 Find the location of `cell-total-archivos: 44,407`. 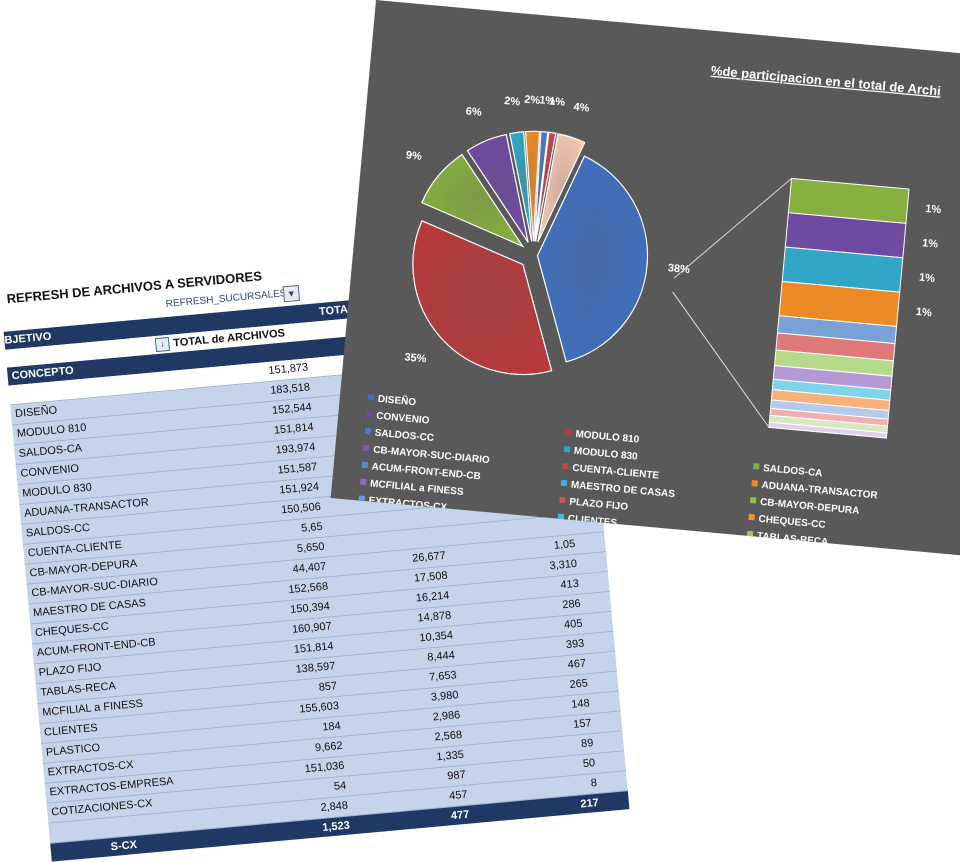

cell-total-archivos: 44,407 is located at coordinates (309, 568).